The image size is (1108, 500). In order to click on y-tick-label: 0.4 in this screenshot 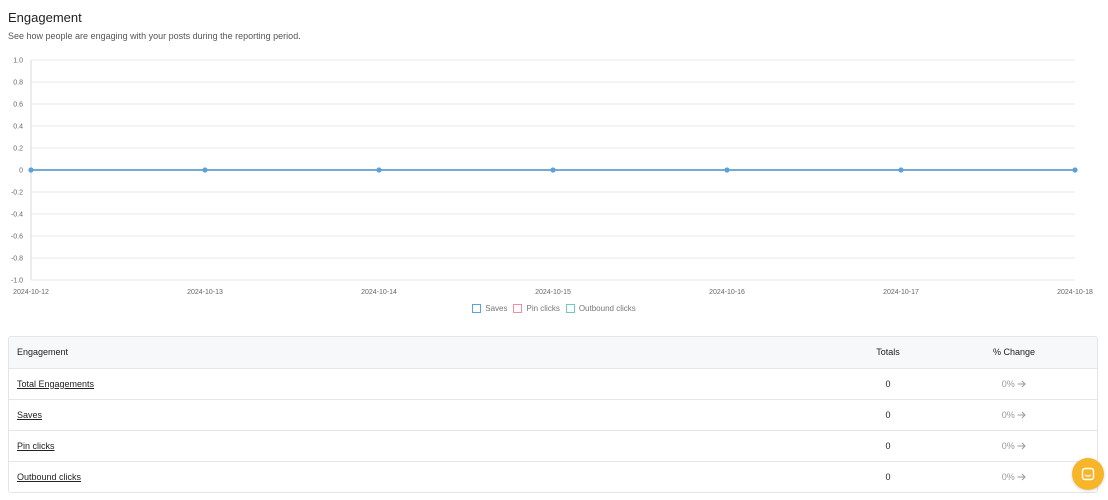, I will do `click(18, 127)`.